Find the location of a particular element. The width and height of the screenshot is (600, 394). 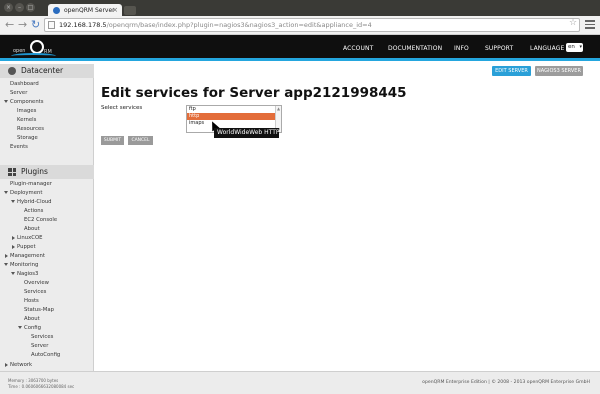

datacenter-header: Datacenter is located at coordinates (47, 71).